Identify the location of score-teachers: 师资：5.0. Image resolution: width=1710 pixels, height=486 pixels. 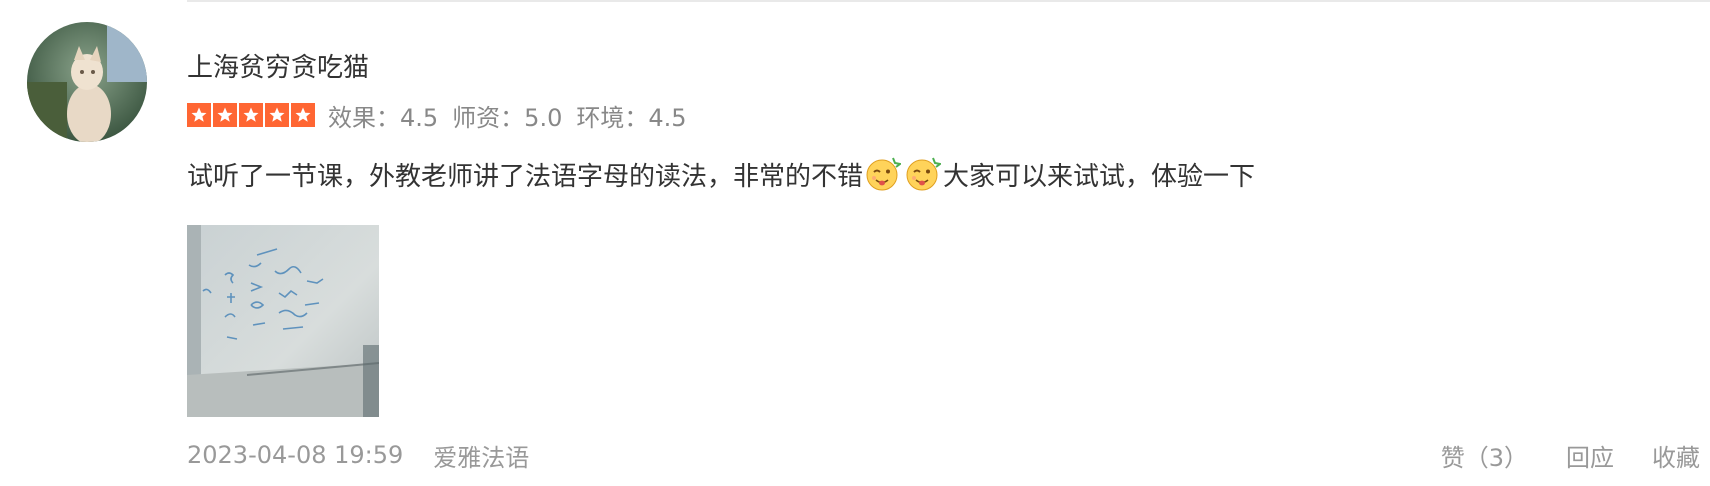
(507, 117).